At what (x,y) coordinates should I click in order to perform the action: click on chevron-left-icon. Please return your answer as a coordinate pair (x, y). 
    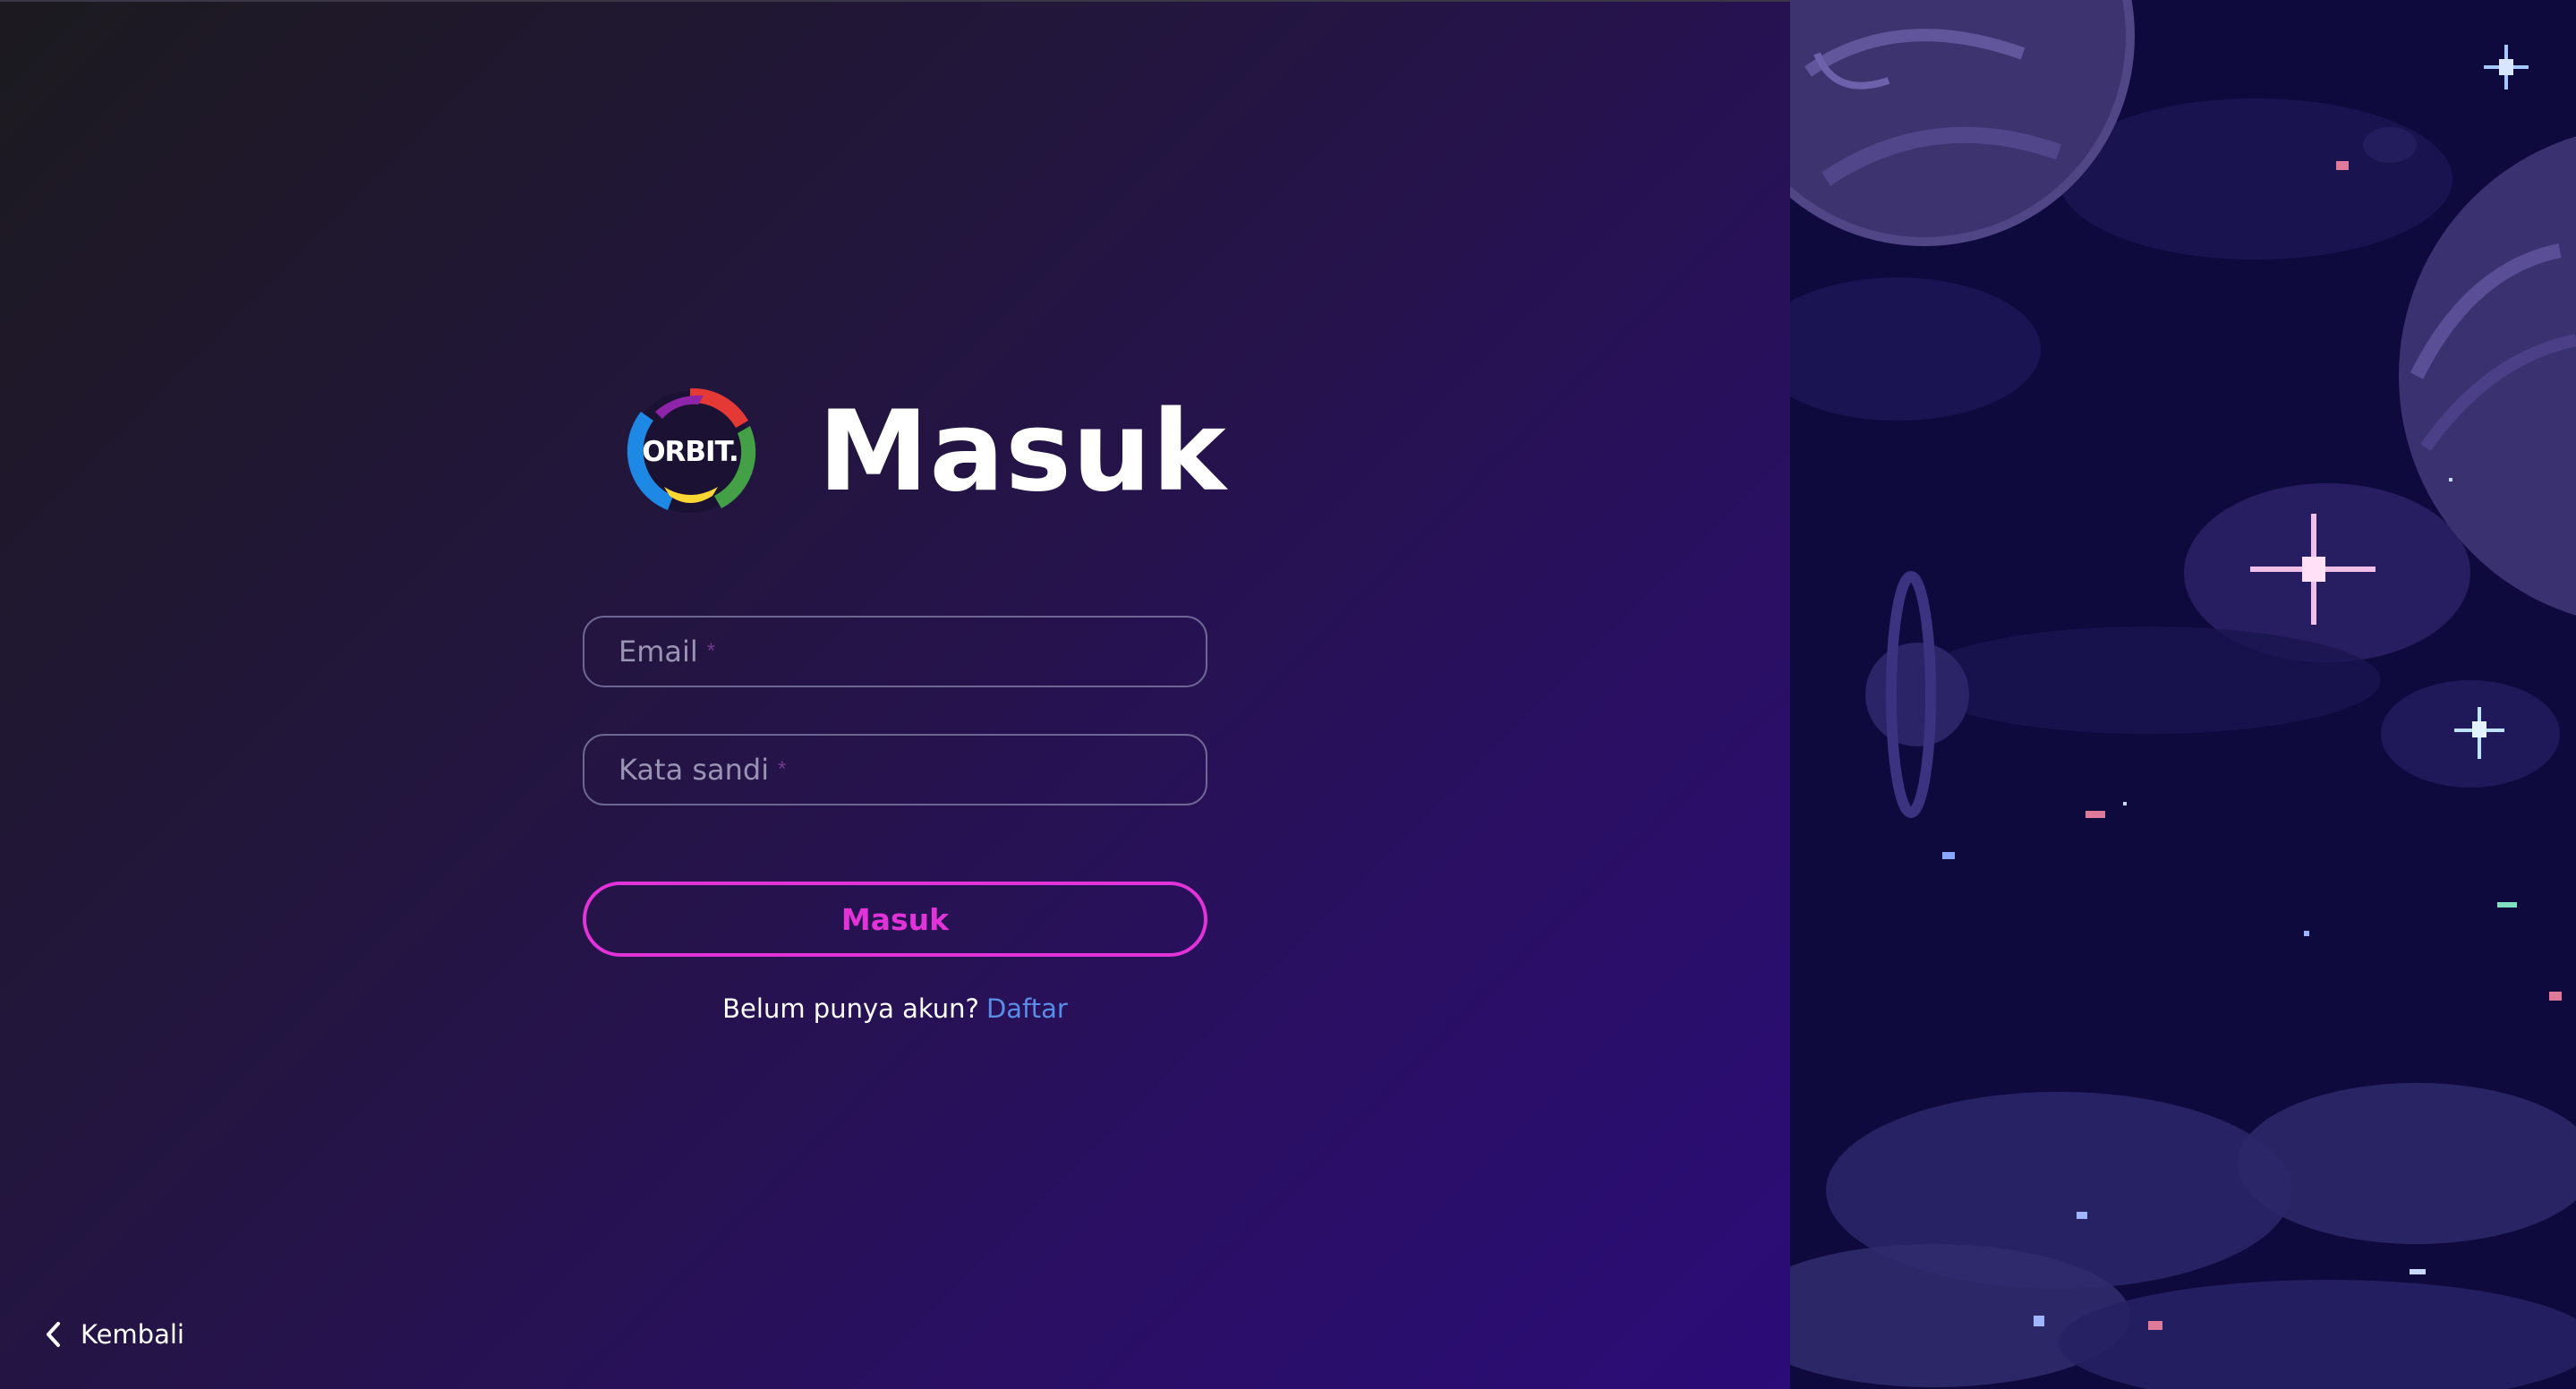
    Looking at the image, I should click on (53, 1334).